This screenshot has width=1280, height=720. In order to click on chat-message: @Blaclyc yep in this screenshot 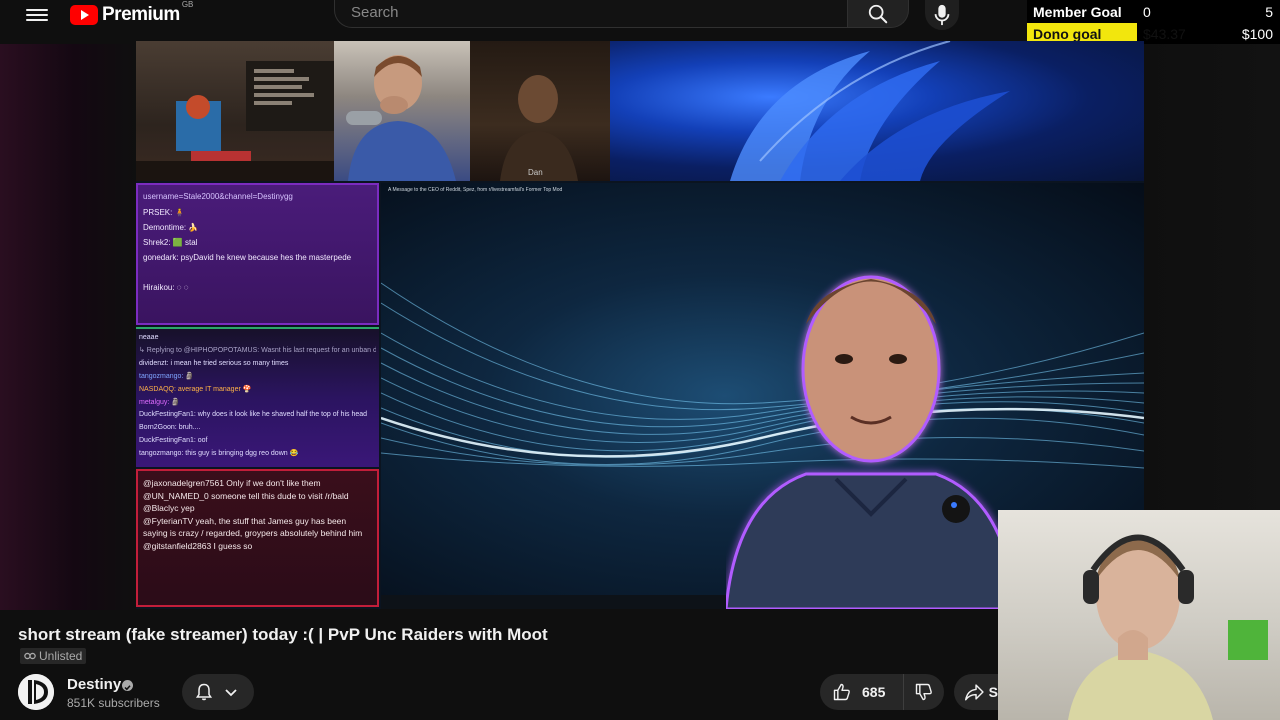, I will do `click(169, 508)`.